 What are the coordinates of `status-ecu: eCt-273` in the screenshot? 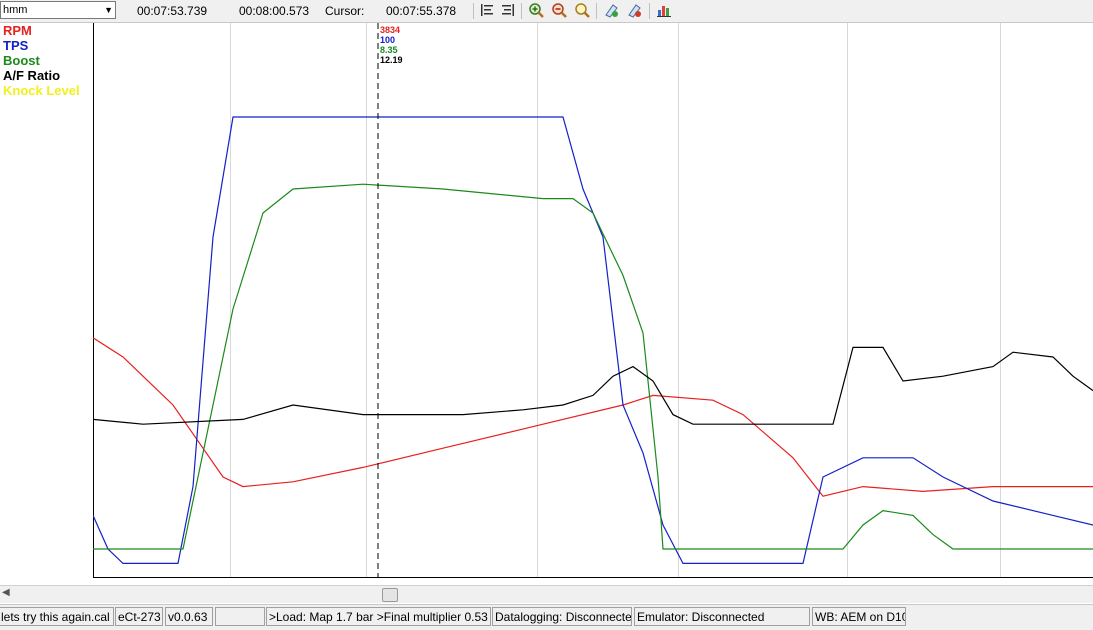 It's located at (139, 616).